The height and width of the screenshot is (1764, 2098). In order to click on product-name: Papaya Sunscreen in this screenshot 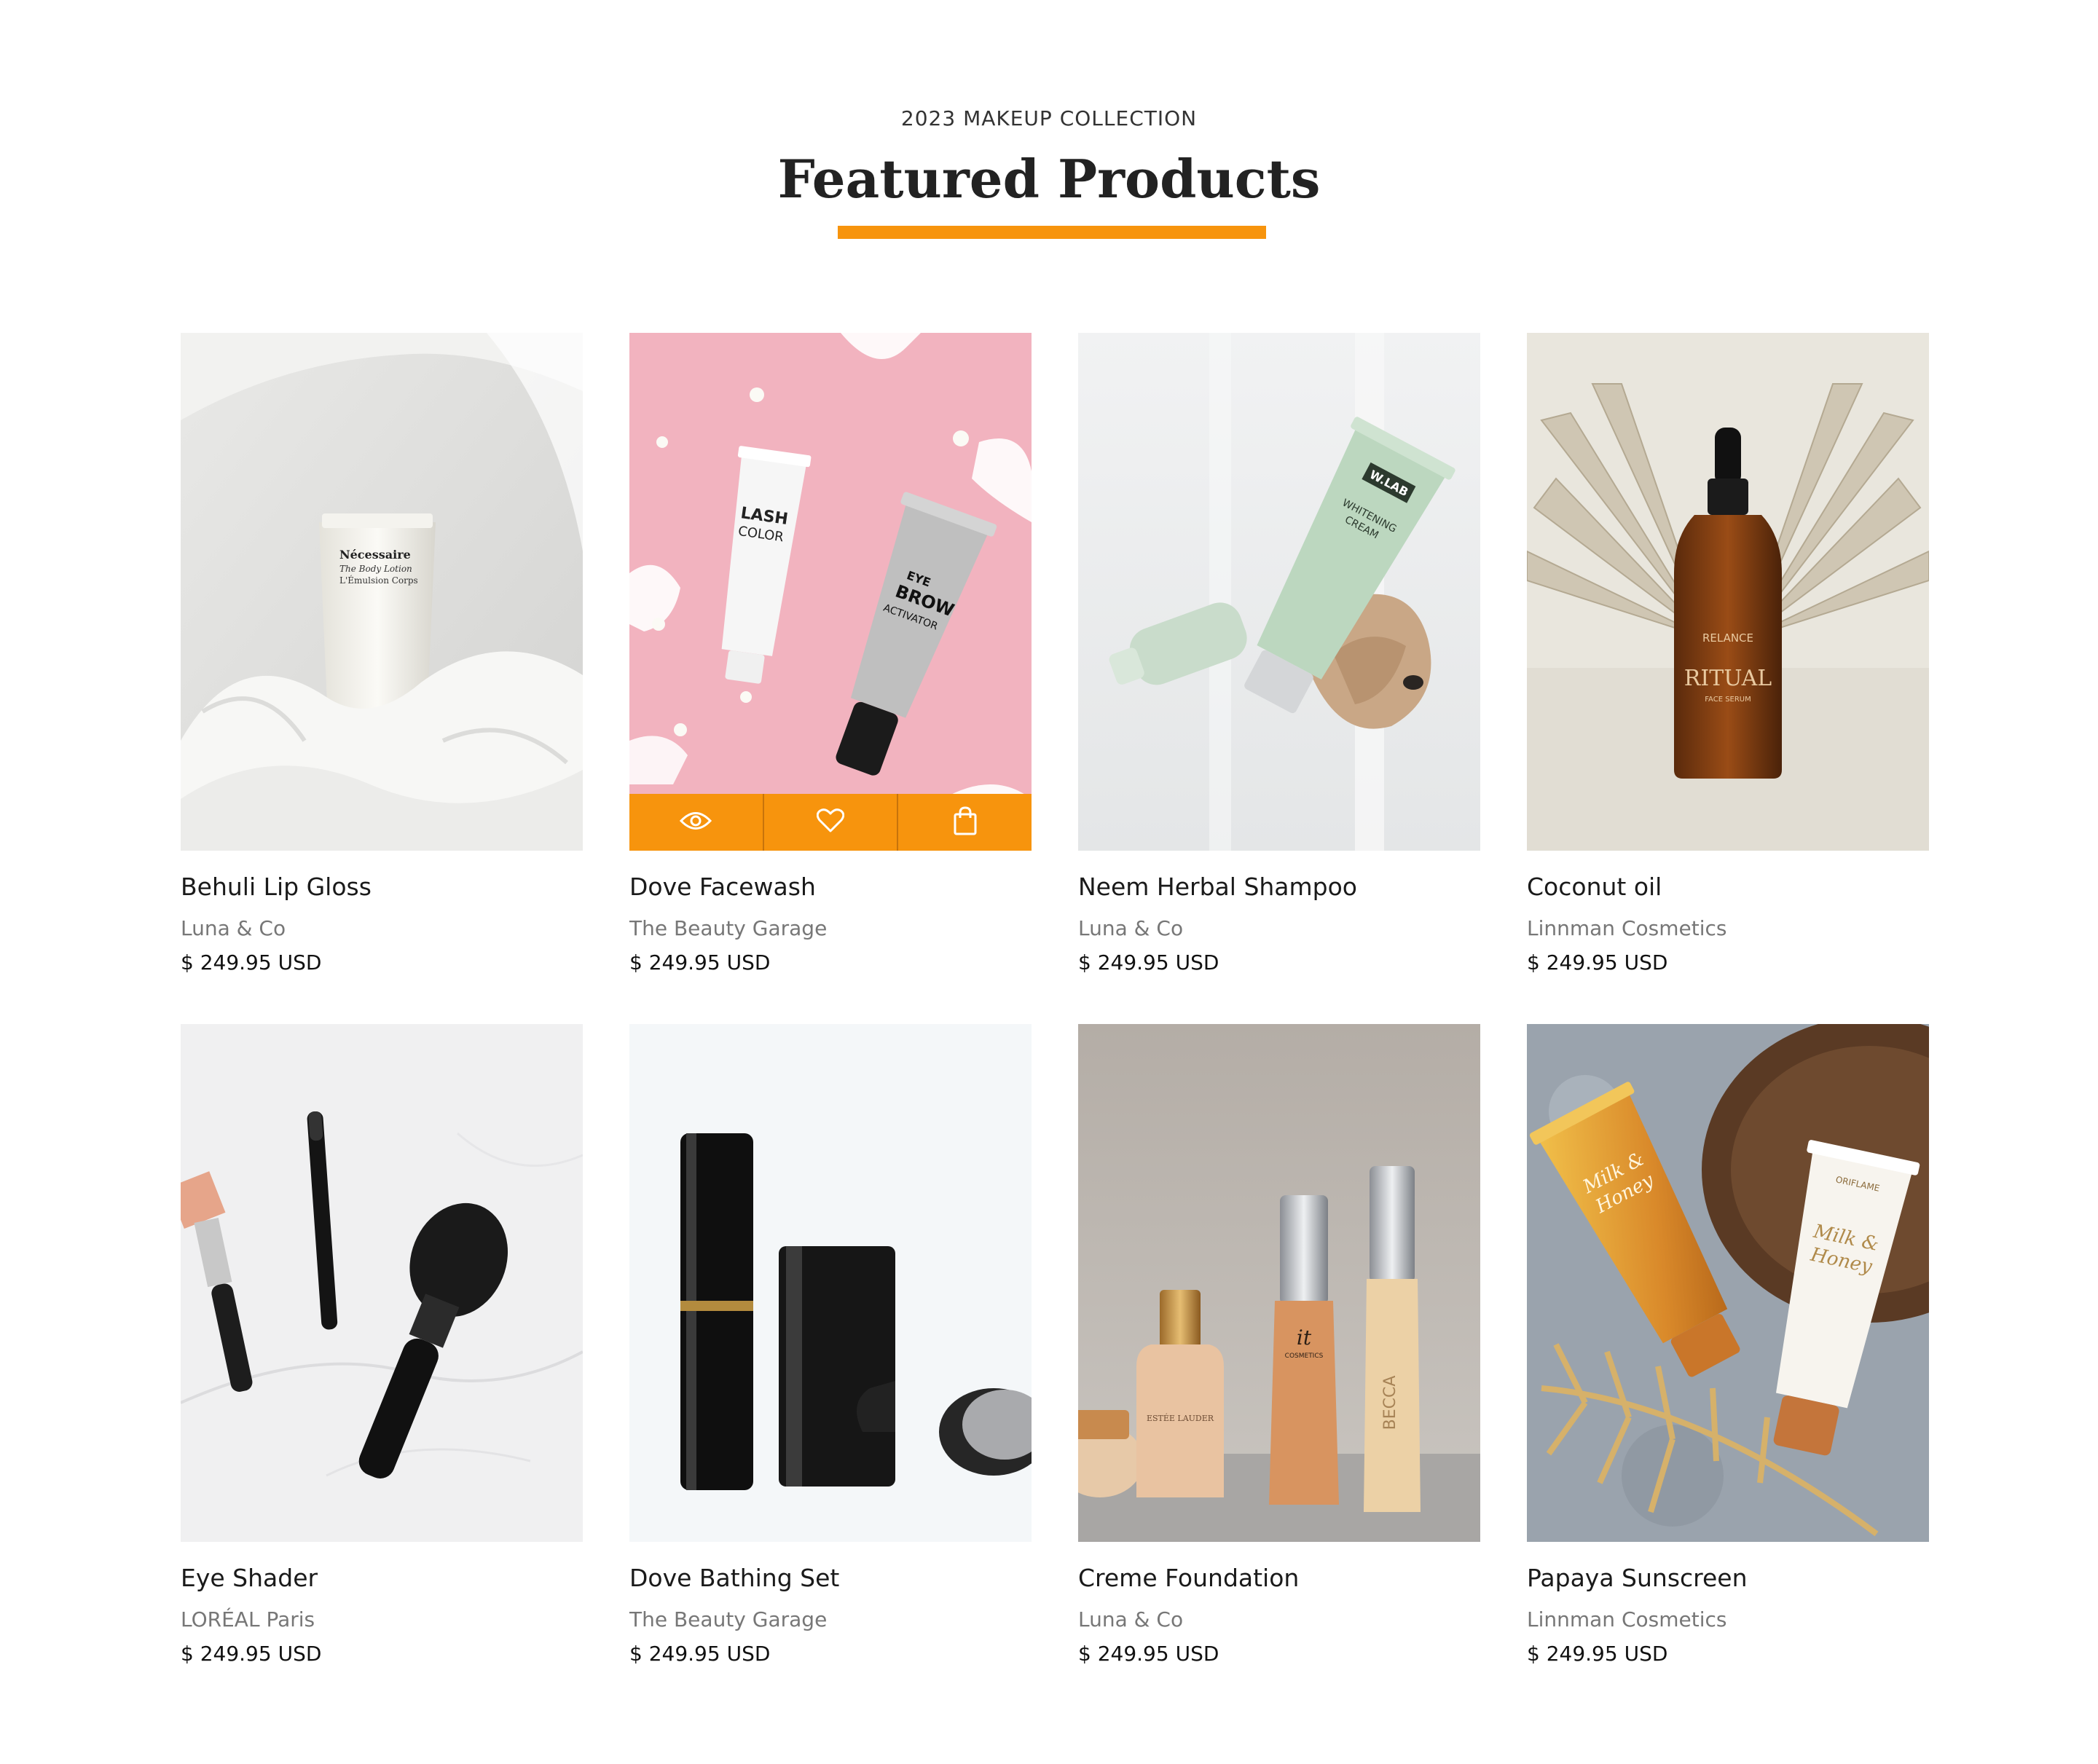, I will do `click(1728, 1578)`.